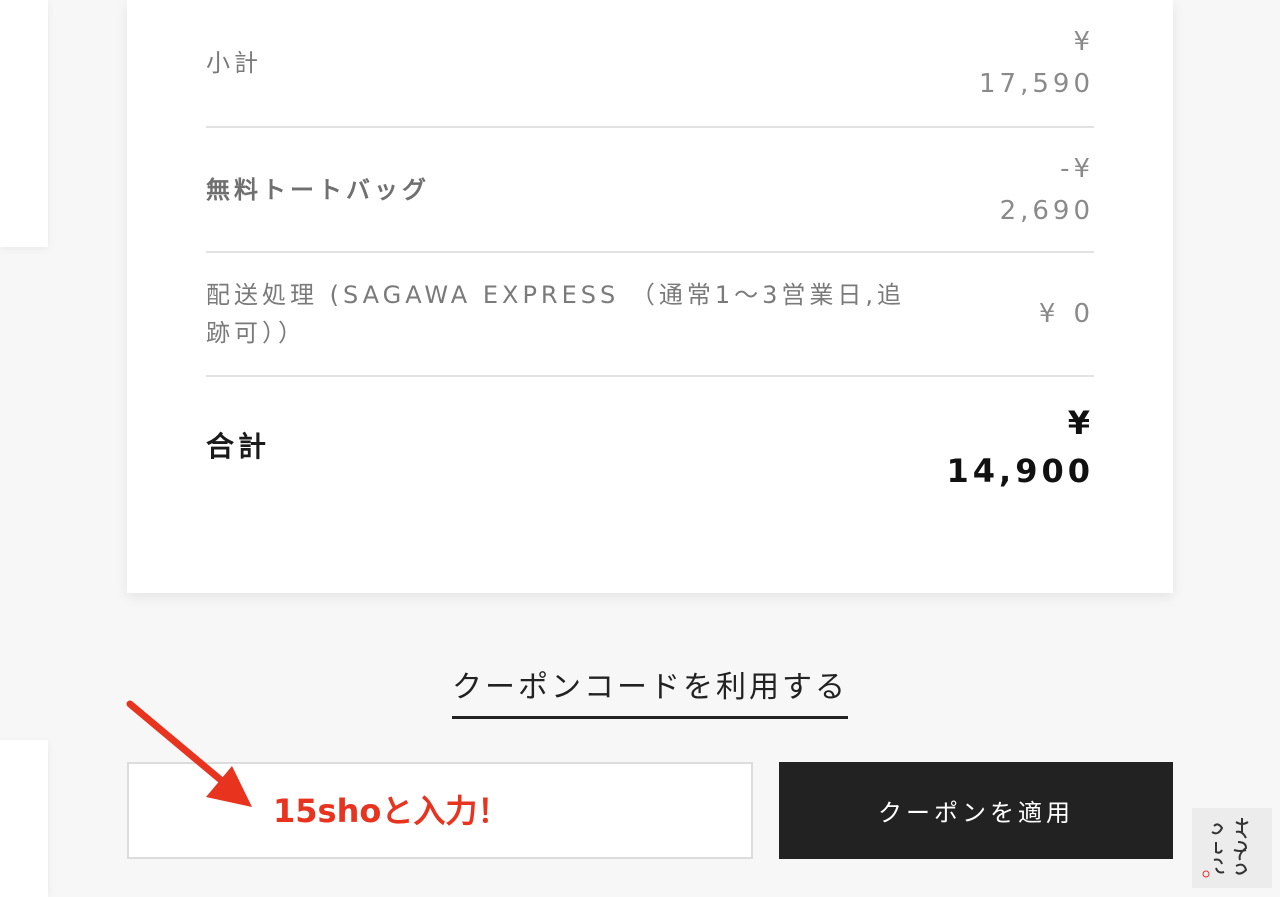  I want to click on shipping-currency: ¥, so click(1049, 314).